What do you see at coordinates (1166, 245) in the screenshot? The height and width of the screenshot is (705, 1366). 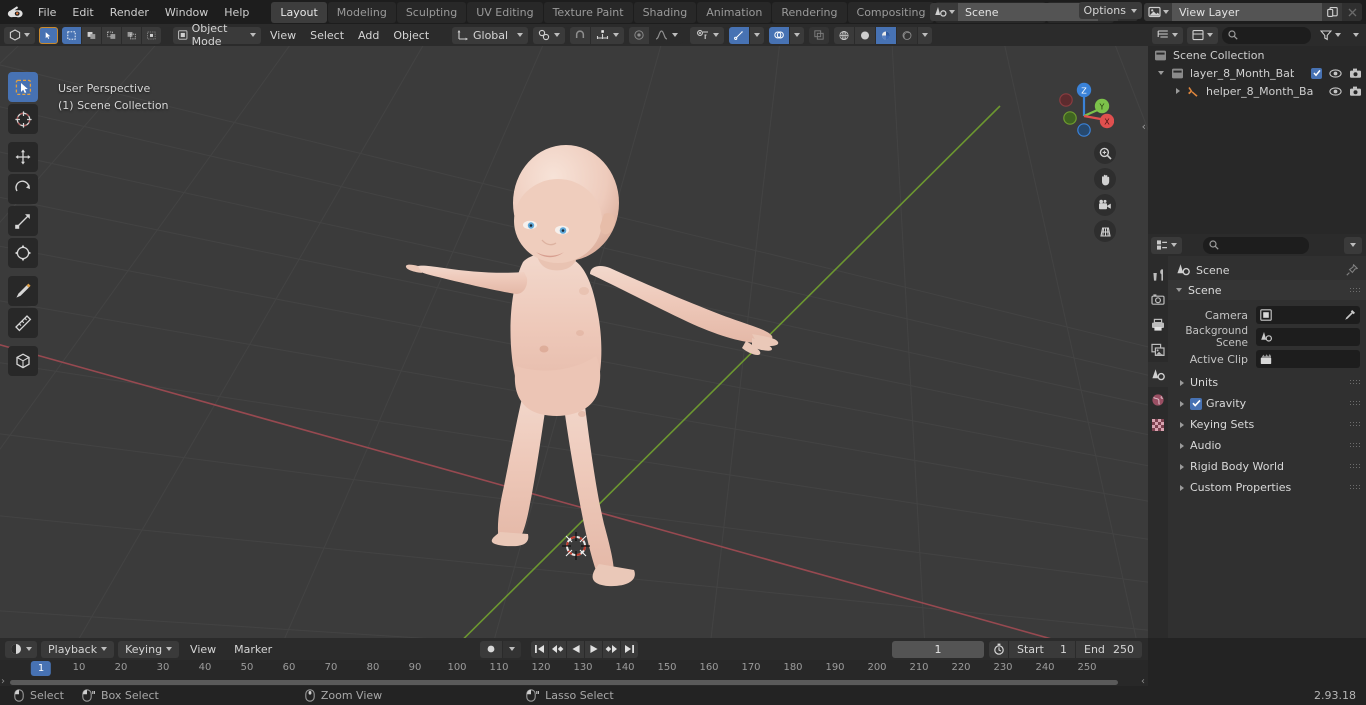 I see `properties-editor-type-button` at bounding box center [1166, 245].